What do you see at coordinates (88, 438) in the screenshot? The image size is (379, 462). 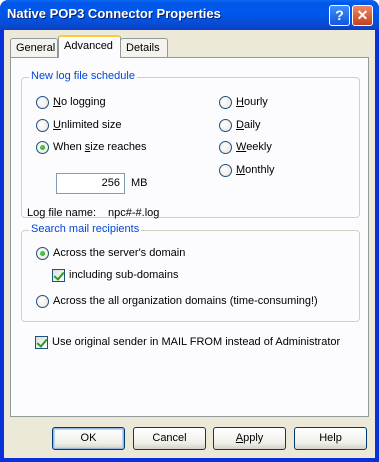 I see `ok-button: OK` at bounding box center [88, 438].